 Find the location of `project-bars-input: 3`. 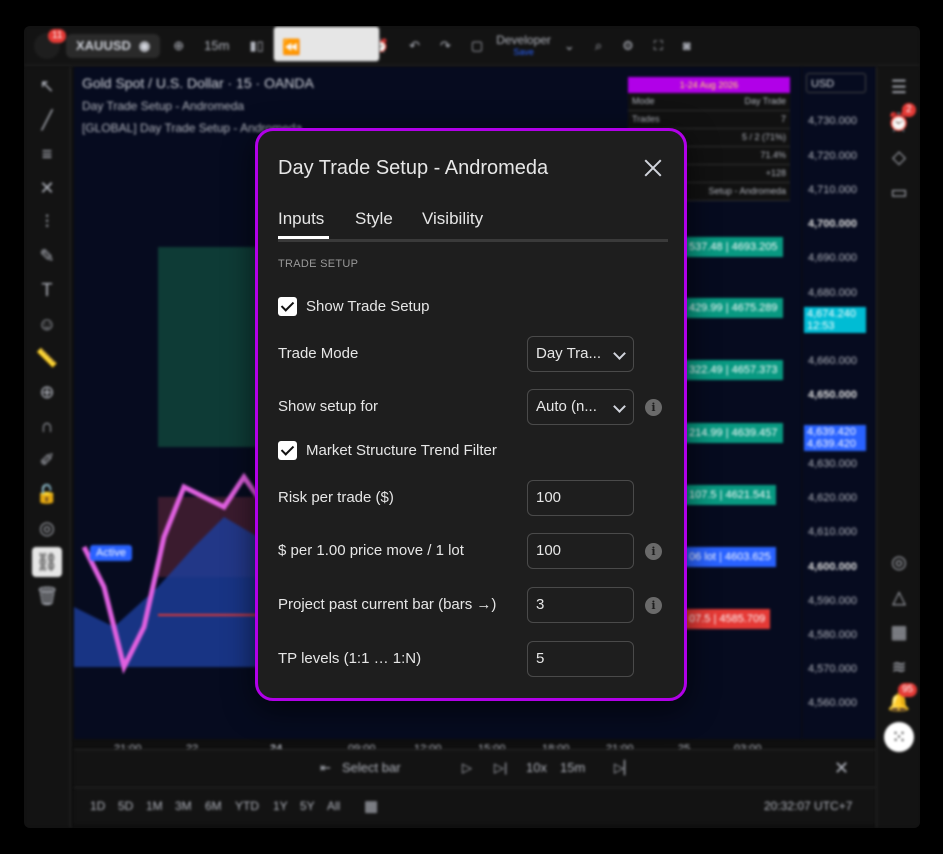

project-bars-input: 3 is located at coordinates (580, 605).